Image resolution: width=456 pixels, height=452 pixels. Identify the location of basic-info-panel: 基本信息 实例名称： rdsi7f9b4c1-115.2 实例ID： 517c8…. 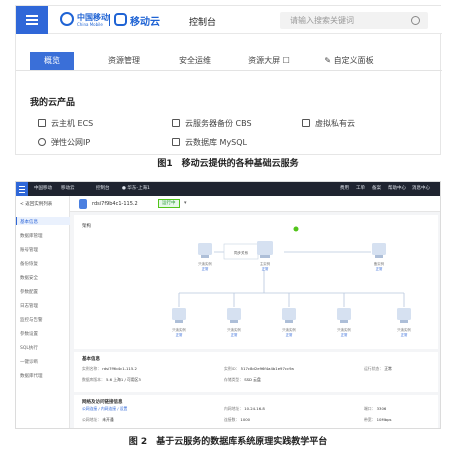
(256, 372).